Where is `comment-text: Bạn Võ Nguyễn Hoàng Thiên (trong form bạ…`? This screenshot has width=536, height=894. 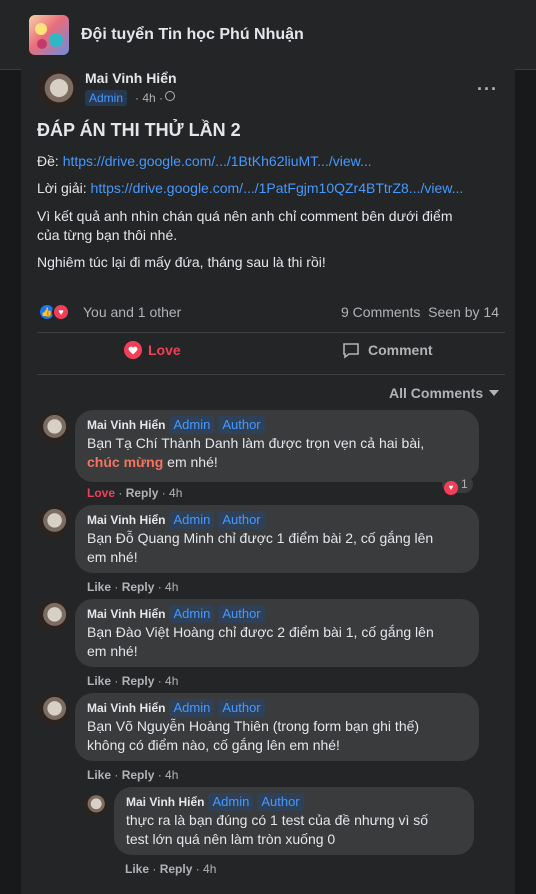
comment-text: Bạn Võ Nguyễn Hoàng Thiên (trong form bạ… is located at coordinates (253, 726).